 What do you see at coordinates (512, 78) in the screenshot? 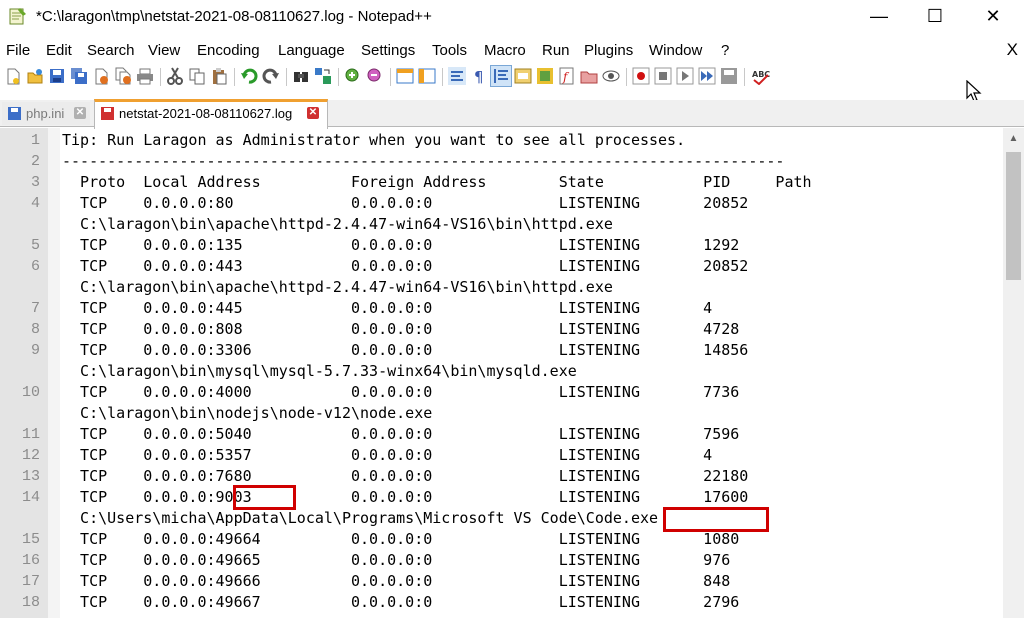
I see `toolbar: ¶ f ABC` at bounding box center [512, 78].